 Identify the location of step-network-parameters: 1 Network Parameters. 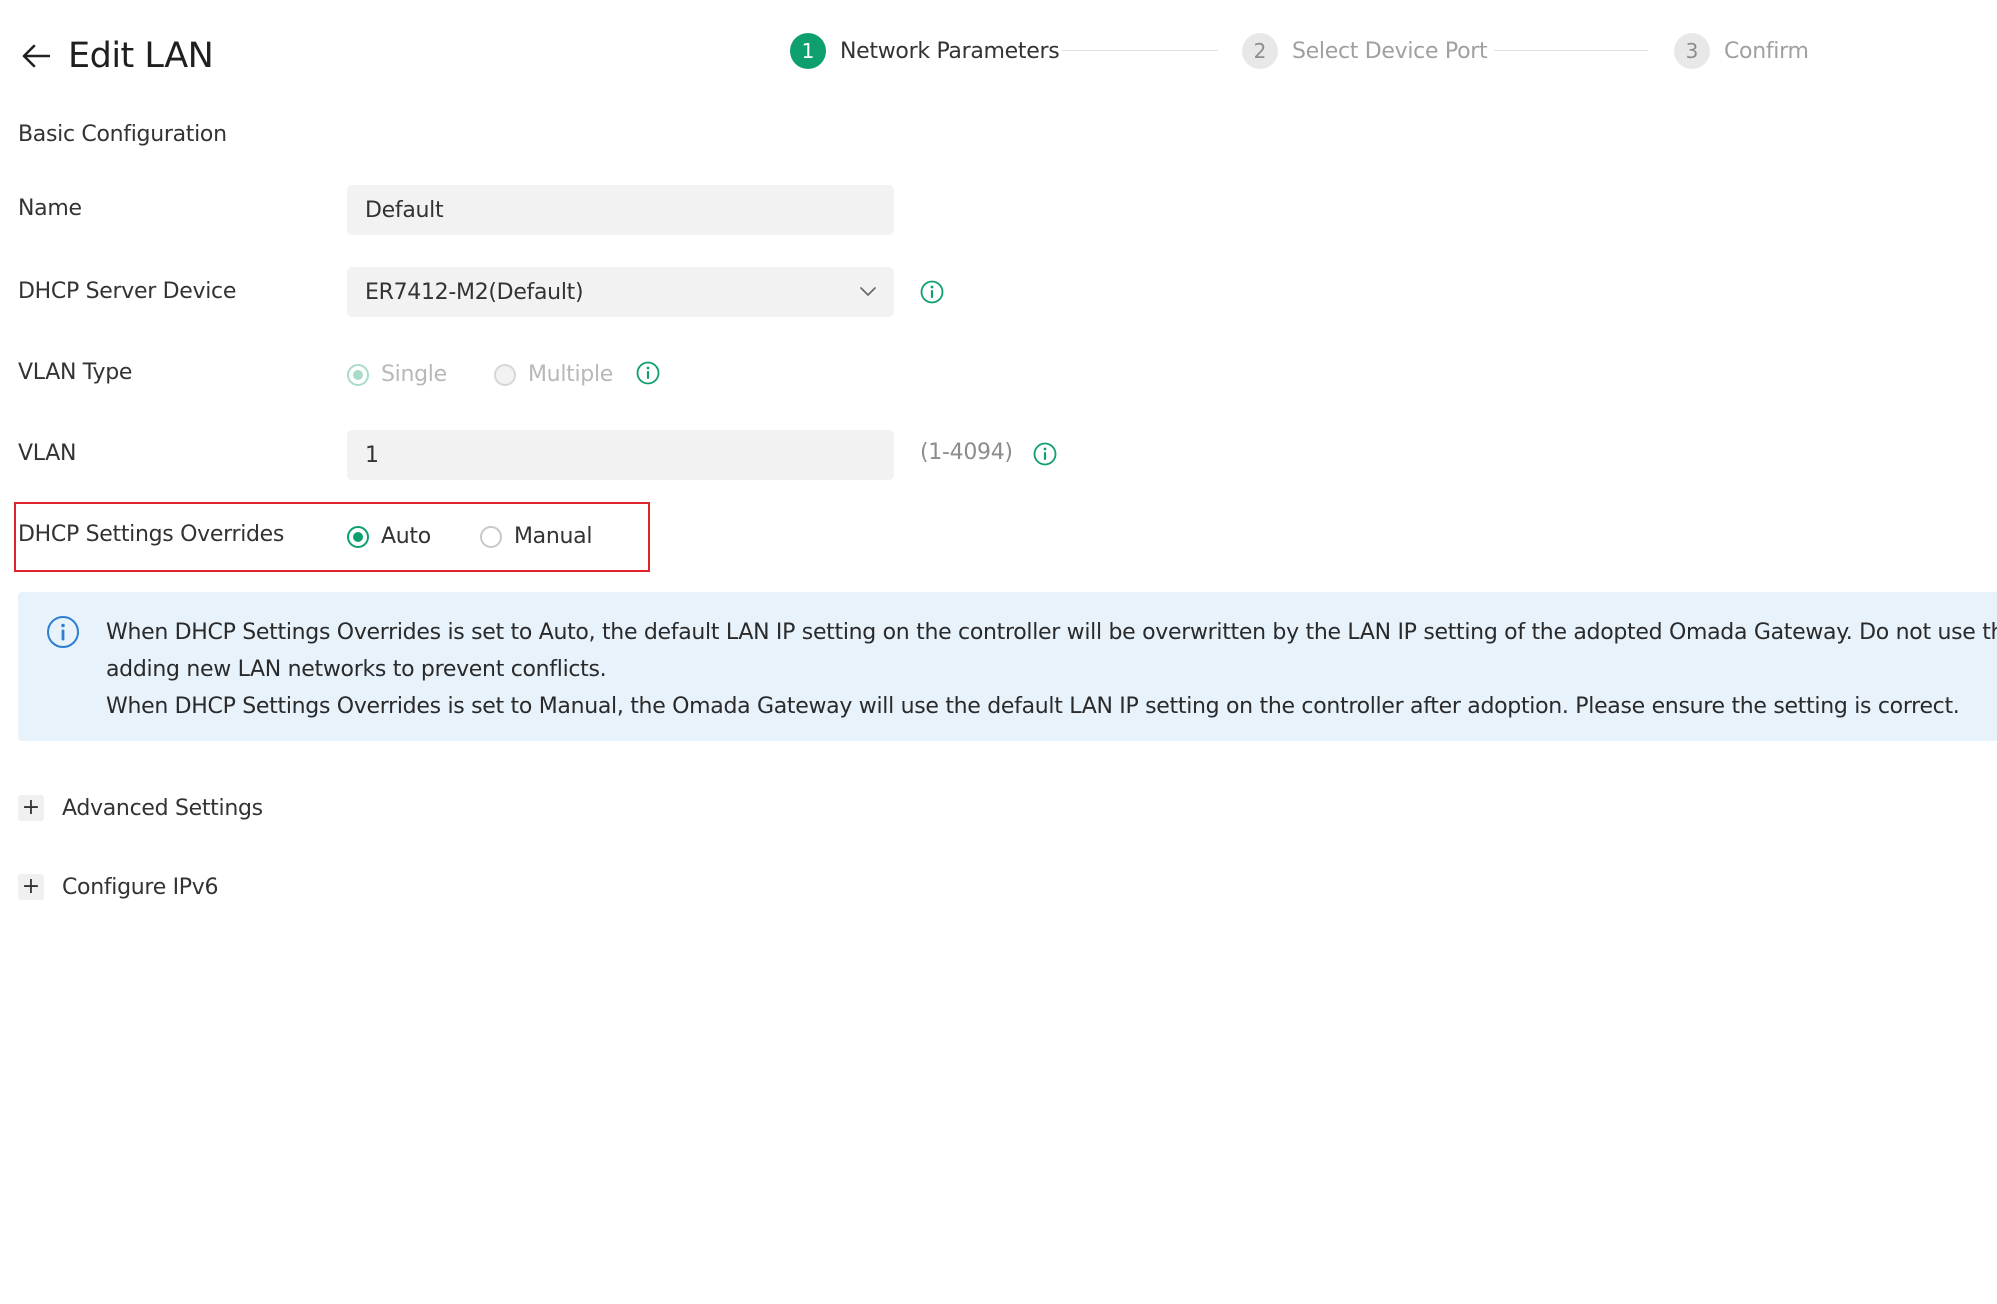
(925, 51).